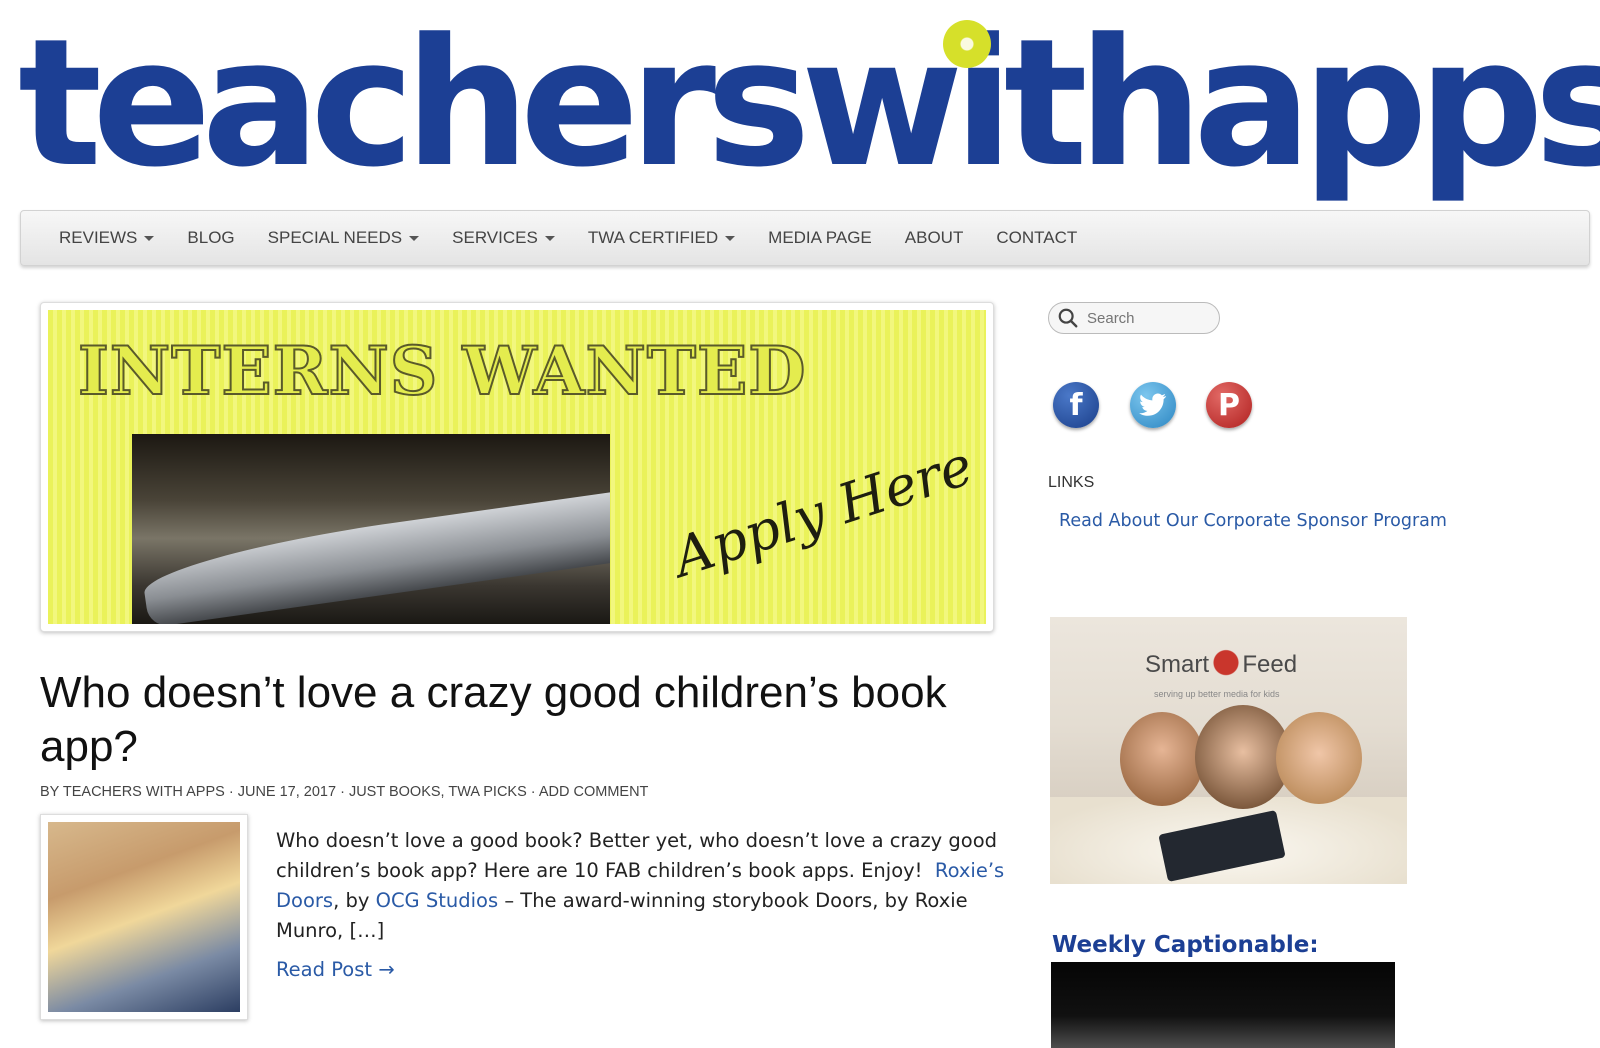 This screenshot has width=1600, height=1048. I want to click on search-input, so click(1147, 318).